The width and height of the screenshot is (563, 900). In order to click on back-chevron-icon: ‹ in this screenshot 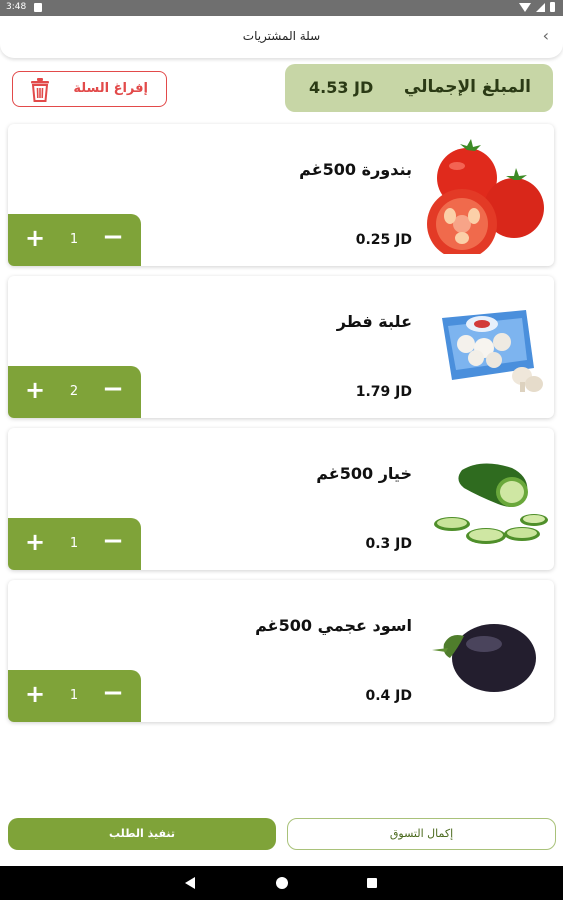, I will do `click(546, 35)`.